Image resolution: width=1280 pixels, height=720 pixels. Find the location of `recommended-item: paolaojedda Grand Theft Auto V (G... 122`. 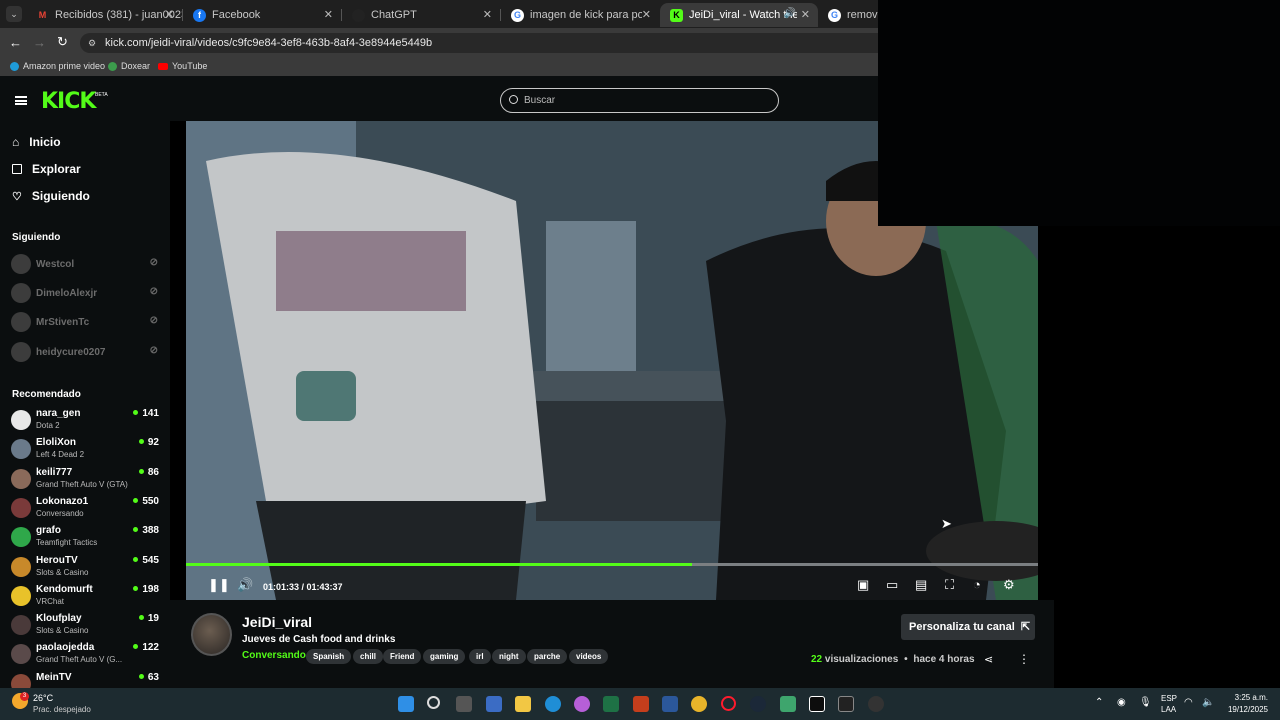

recommended-item: paolaojedda Grand Theft Auto V (G... 122 is located at coordinates (85, 654).